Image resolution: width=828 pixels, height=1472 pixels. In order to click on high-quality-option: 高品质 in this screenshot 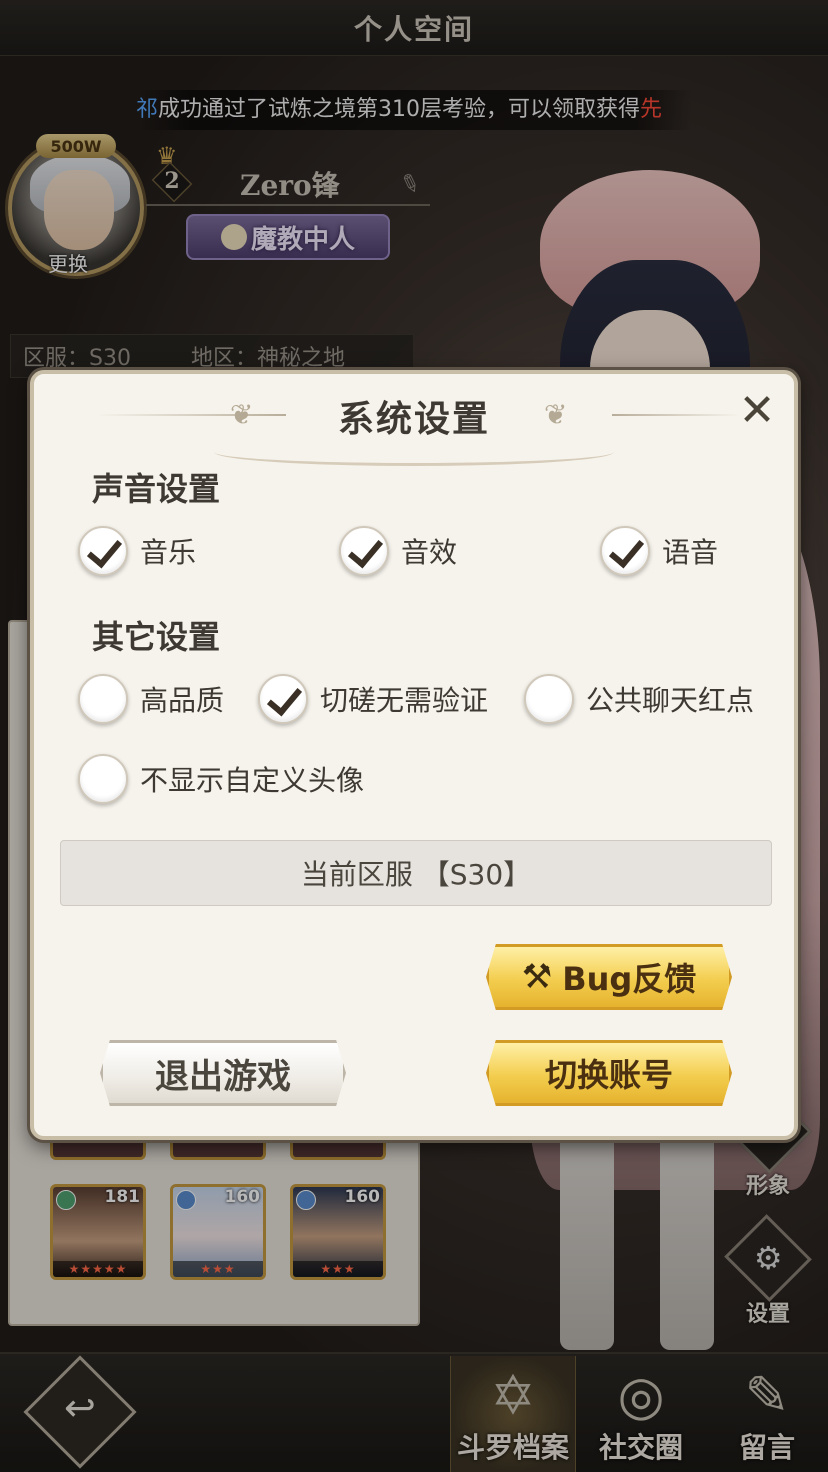, I will do `click(151, 699)`.